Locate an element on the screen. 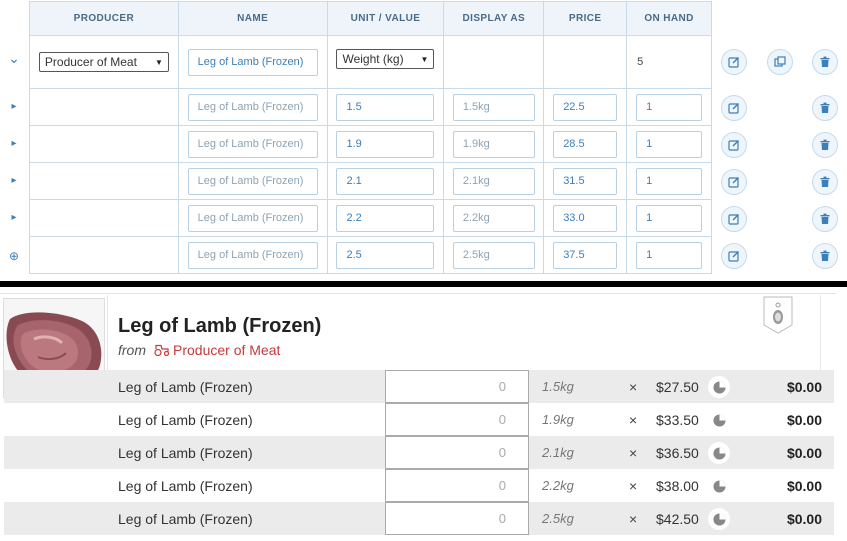  variant-price: $27.50 is located at coordinates (677, 386).